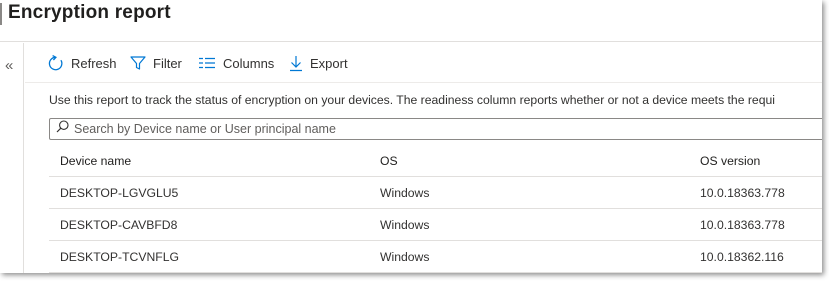  Describe the element at coordinates (424, 129) in the screenshot. I see `search-input` at that location.